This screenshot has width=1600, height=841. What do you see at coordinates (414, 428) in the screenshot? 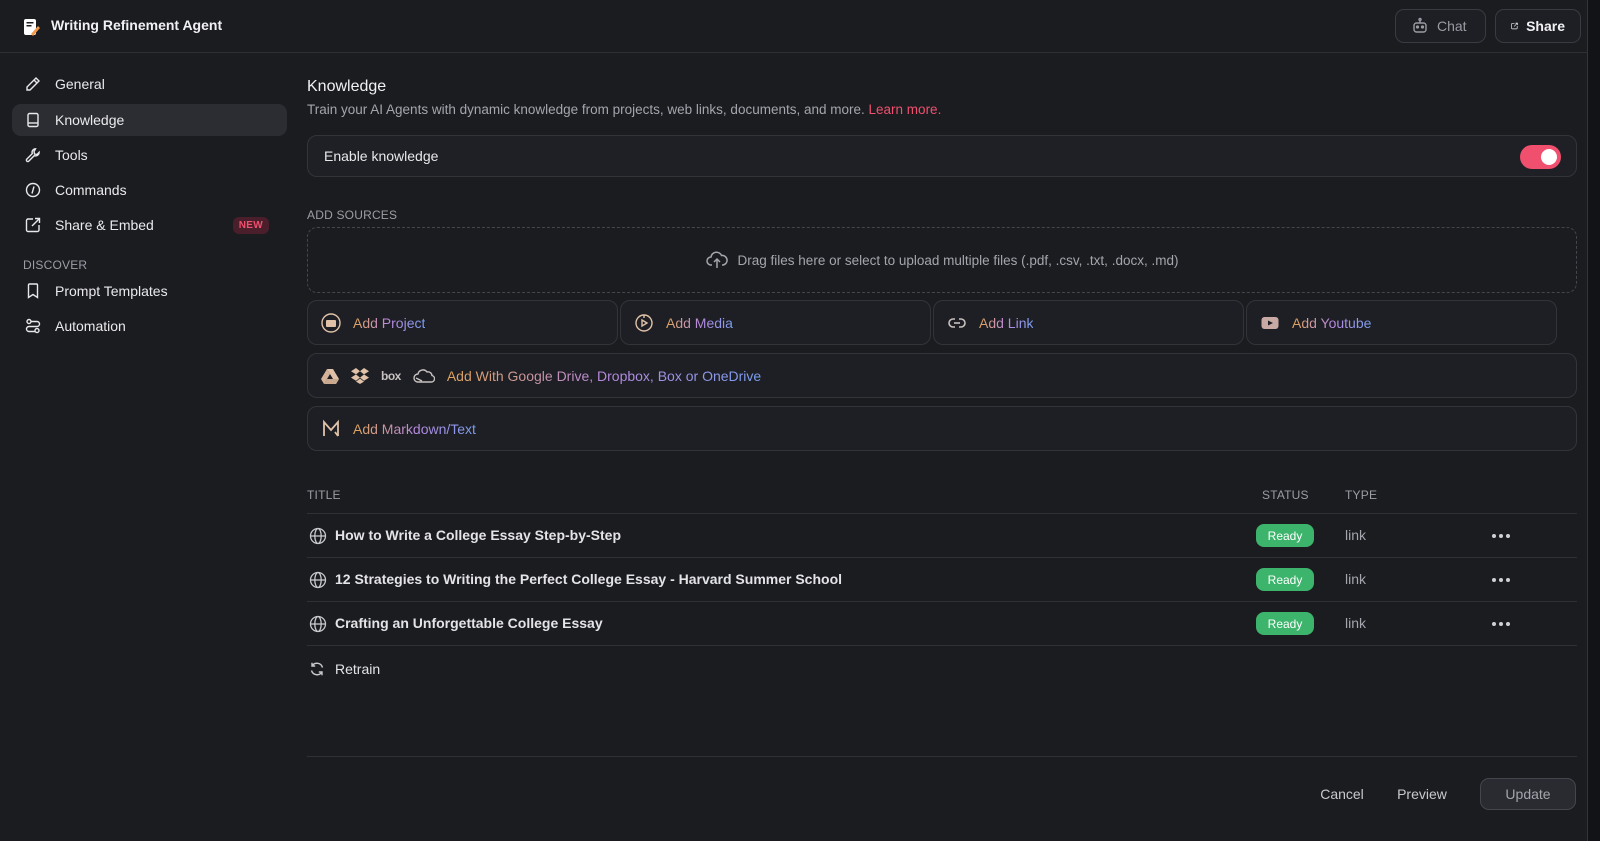
I see `add-markdown-label: Add Markdown/Text` at bounding box center [414, 428].